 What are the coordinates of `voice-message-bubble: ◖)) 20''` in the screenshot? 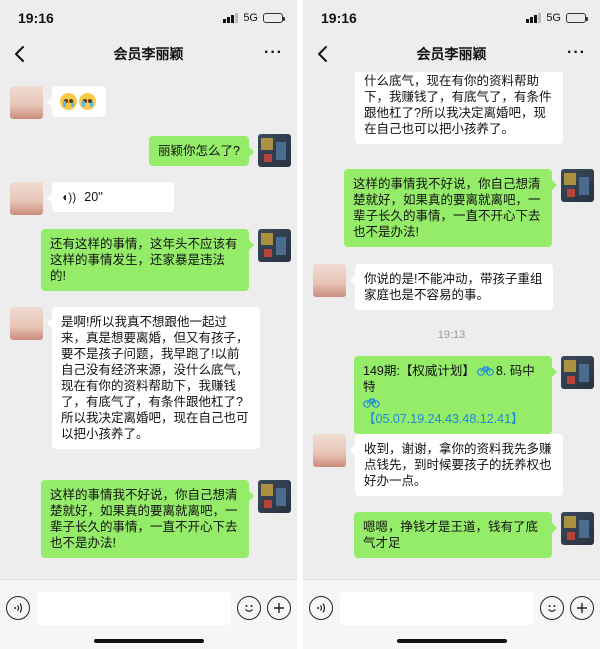 It's located at (110, 197).